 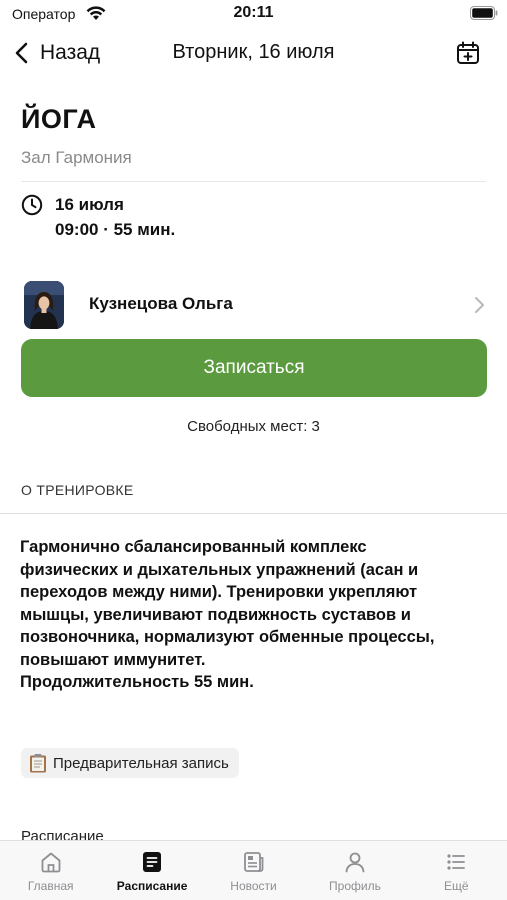 I want to click on home-icon, so click(x=51, y=862).